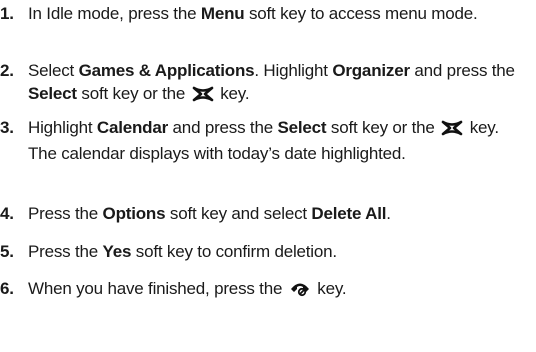 This screenshot has width=536, height=352. Describe the element at coordinates (293, 70) in the screenshot. I see `step-text: . Highlight` at that location.